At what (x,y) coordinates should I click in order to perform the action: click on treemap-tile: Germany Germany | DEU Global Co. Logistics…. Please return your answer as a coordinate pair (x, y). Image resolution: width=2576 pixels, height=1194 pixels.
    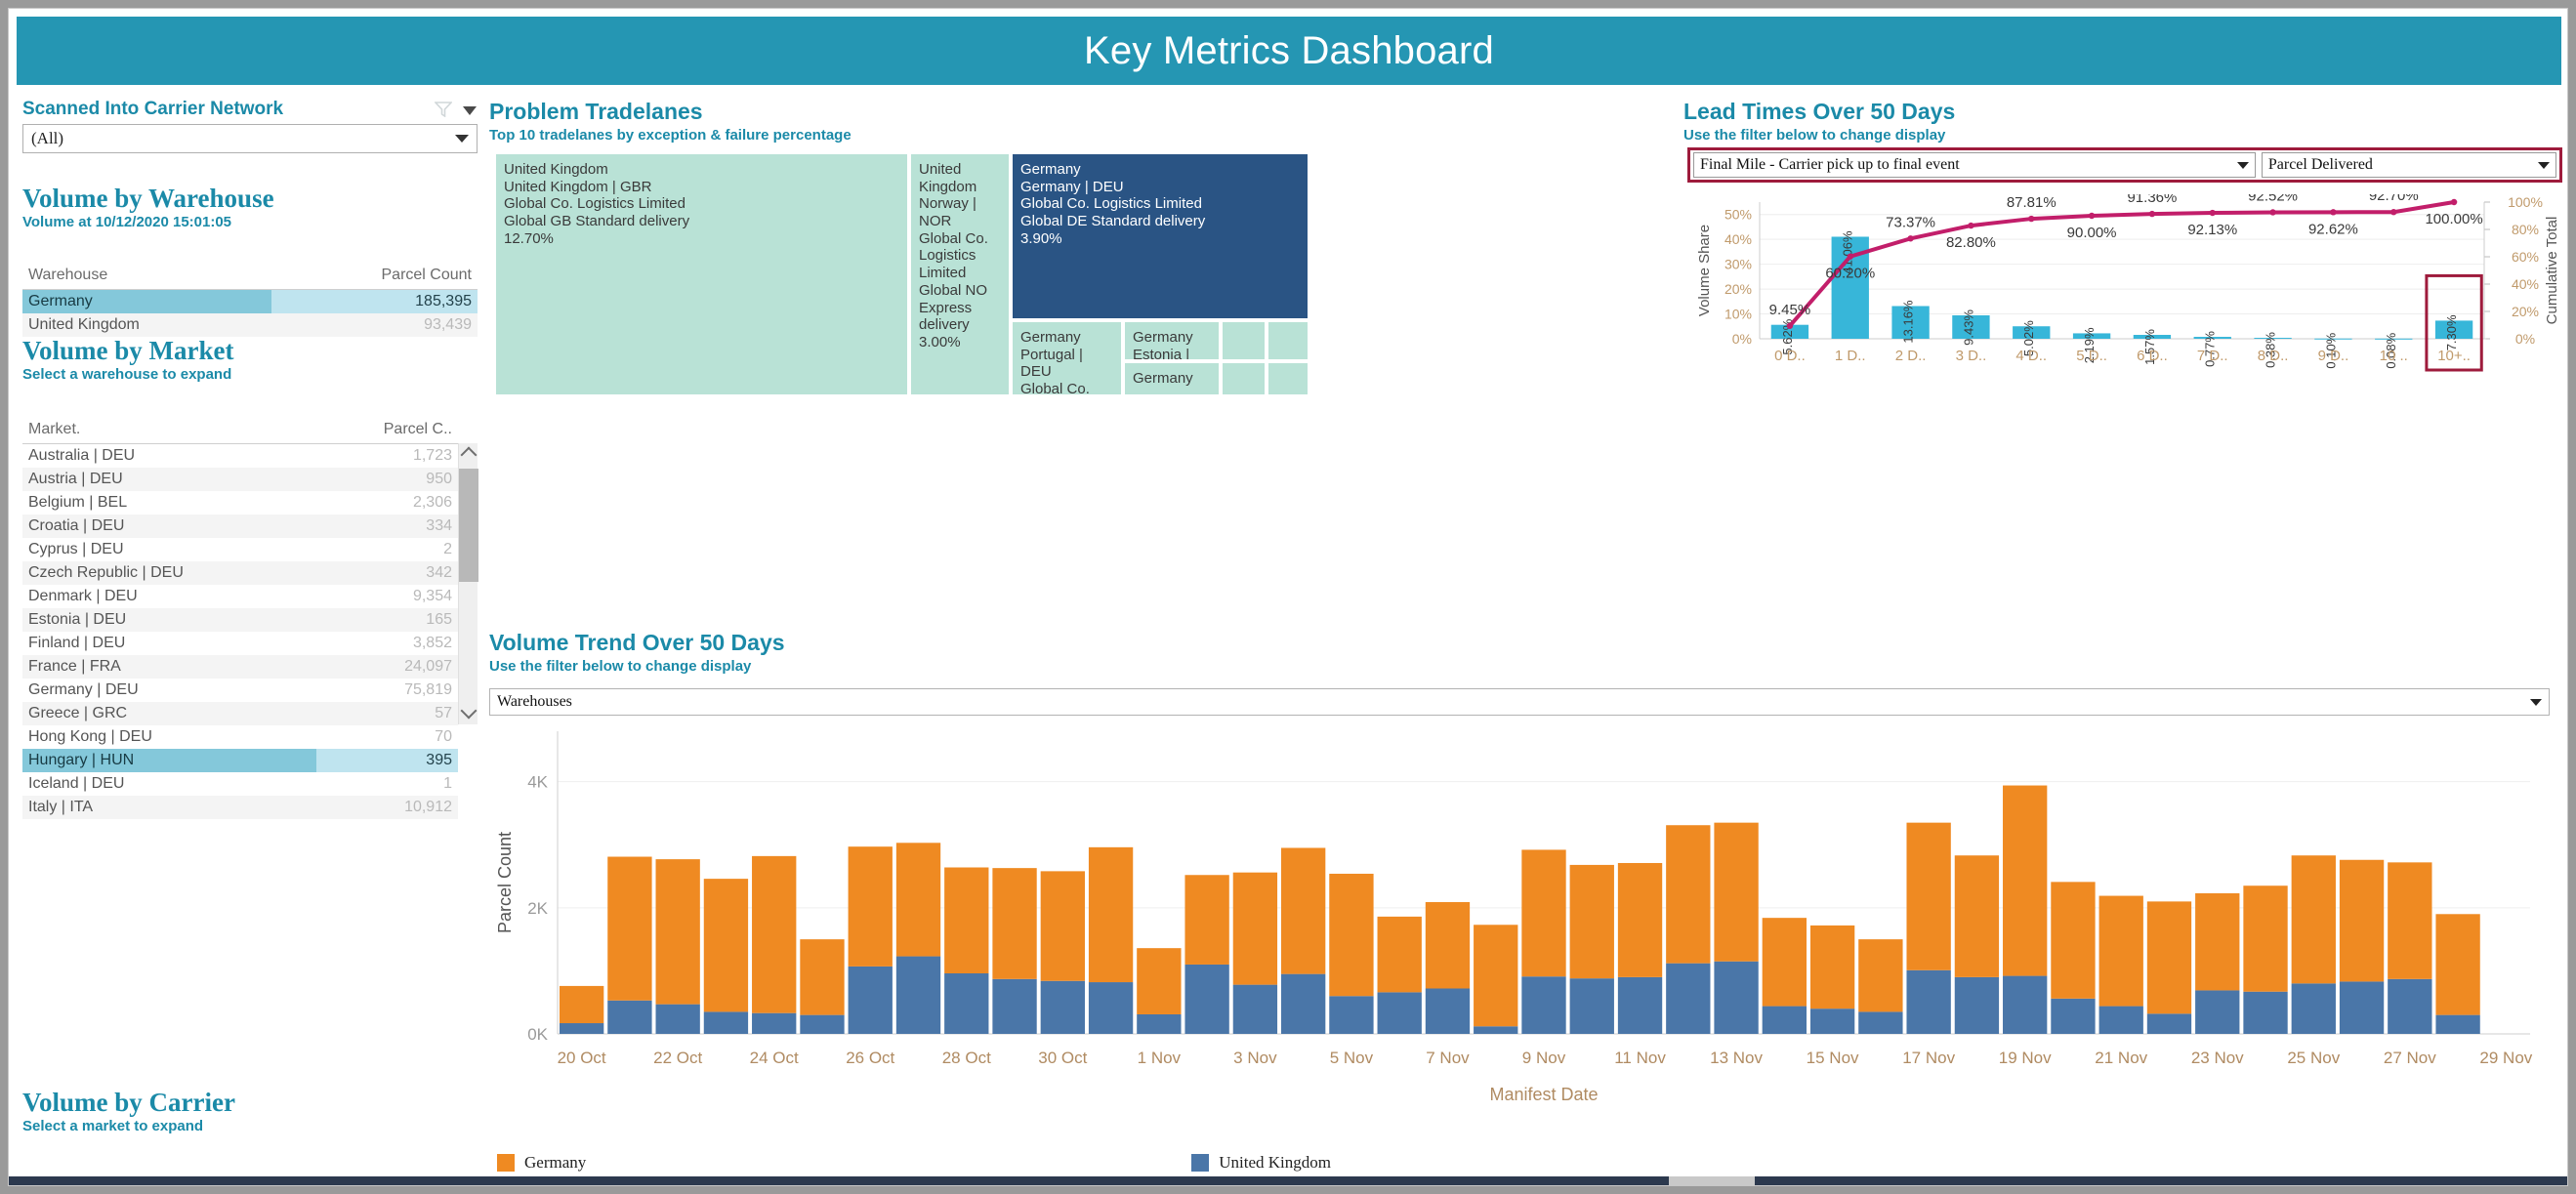
    Looking at the image, I should click on (1160, 236).